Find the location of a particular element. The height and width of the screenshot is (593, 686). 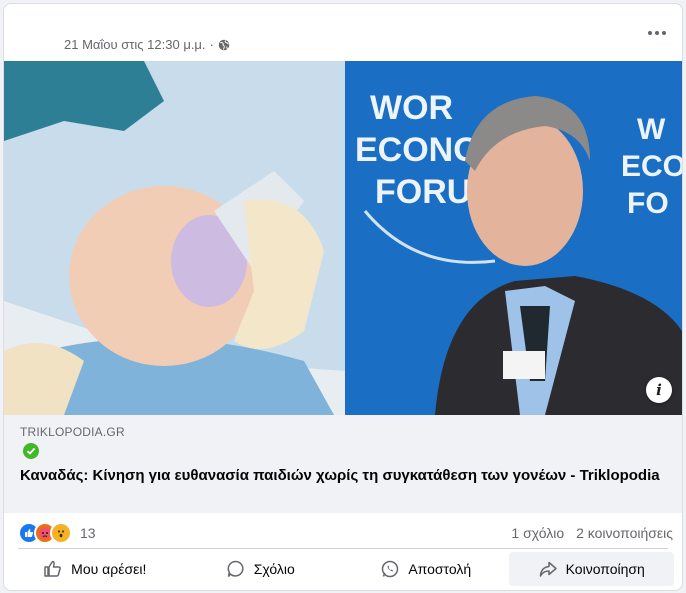

link-domain: TRIKLOPODIA.GR is located at coordinates (72, 432).